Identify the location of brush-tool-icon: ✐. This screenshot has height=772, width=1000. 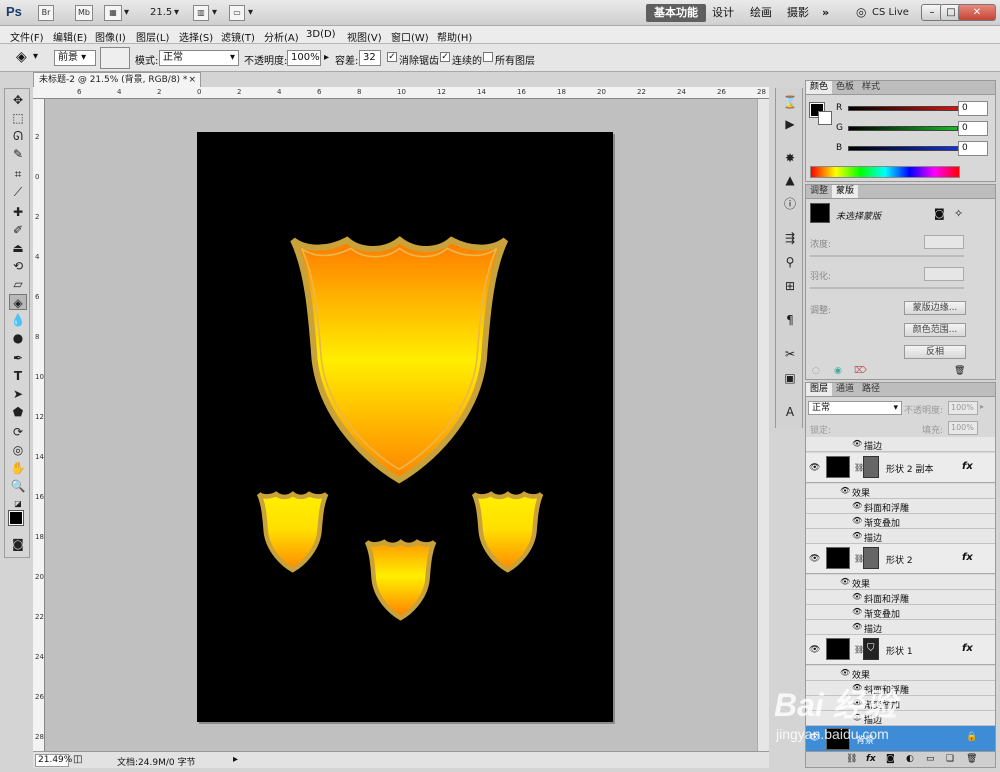
(18, 230).